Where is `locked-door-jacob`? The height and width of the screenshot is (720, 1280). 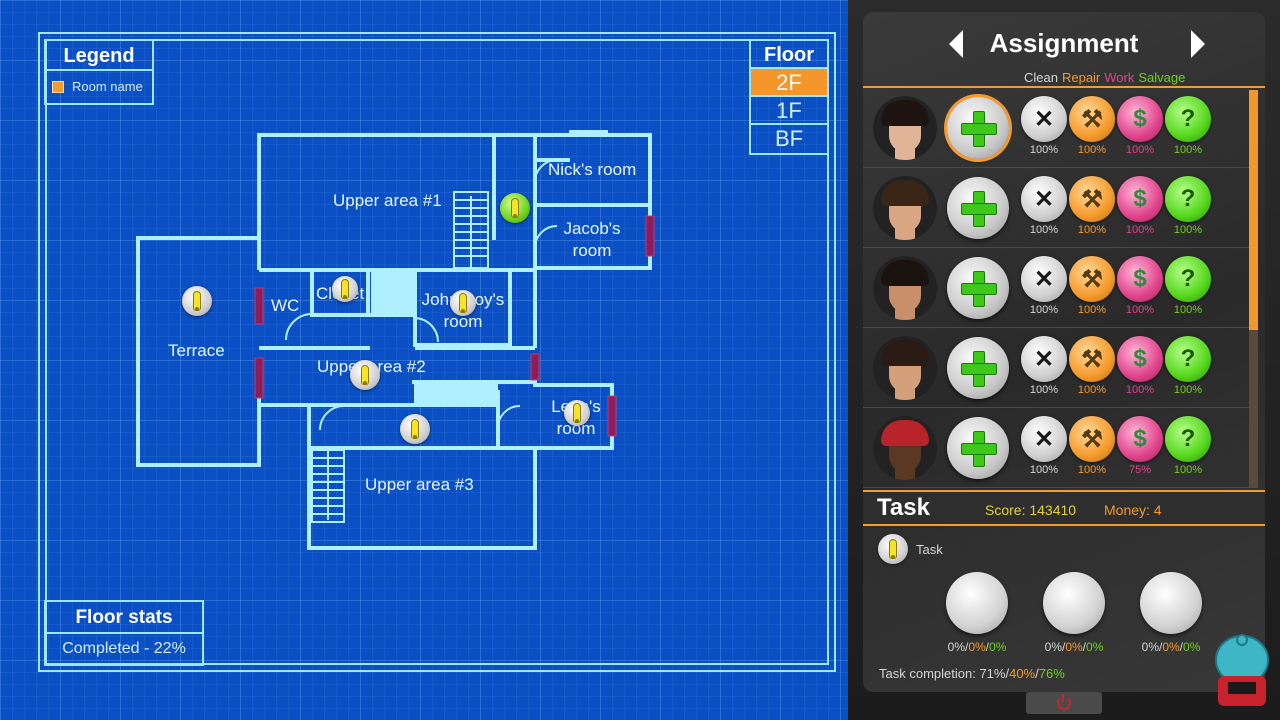
locked-door-jacob is located at coordinates (650, 236).